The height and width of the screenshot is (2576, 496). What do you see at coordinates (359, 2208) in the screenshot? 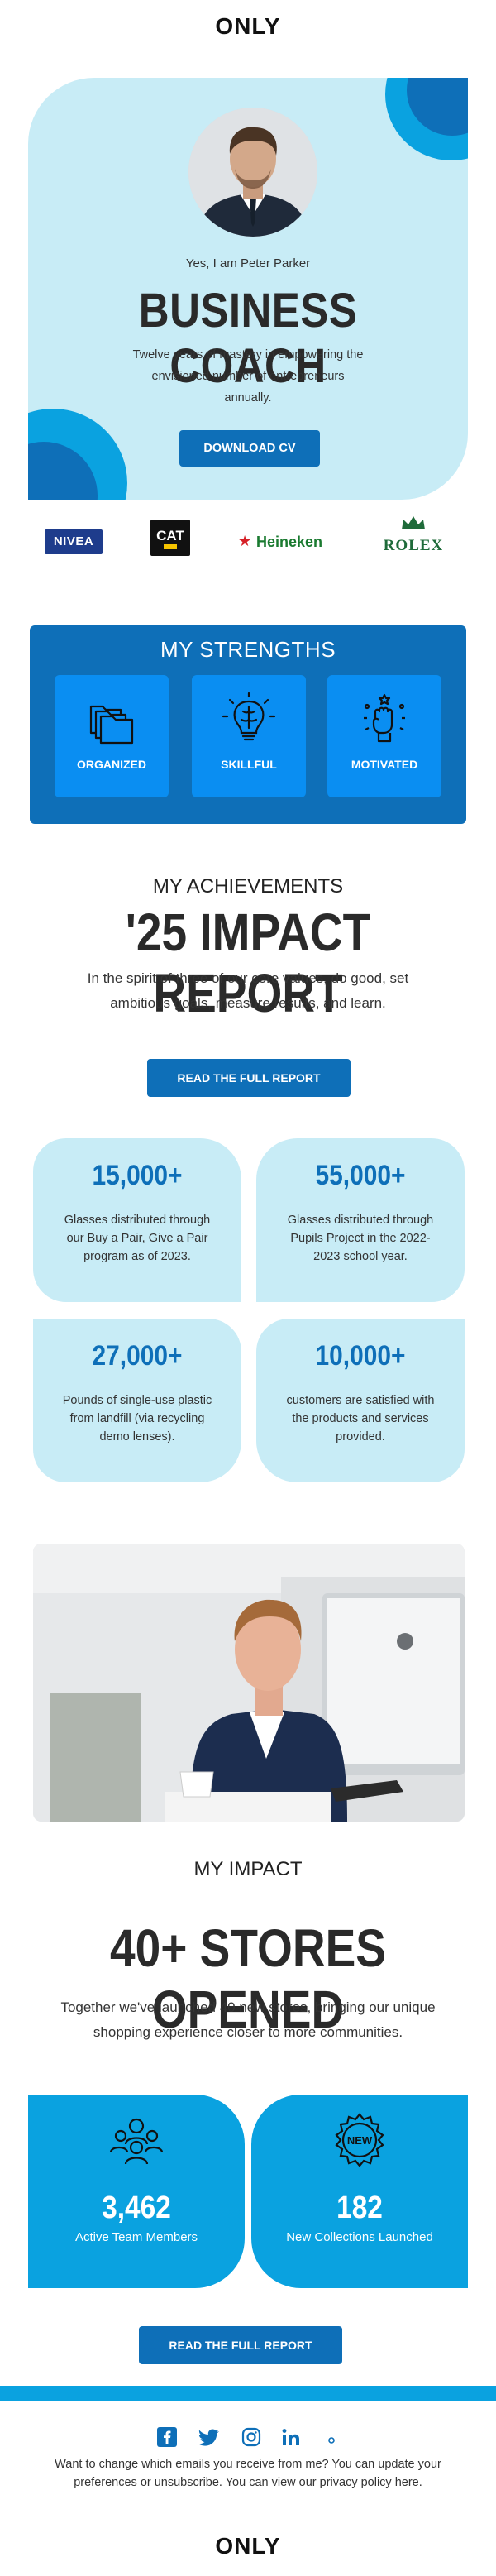
I see `impact-value: 182` at bounding box center [359, 2208].